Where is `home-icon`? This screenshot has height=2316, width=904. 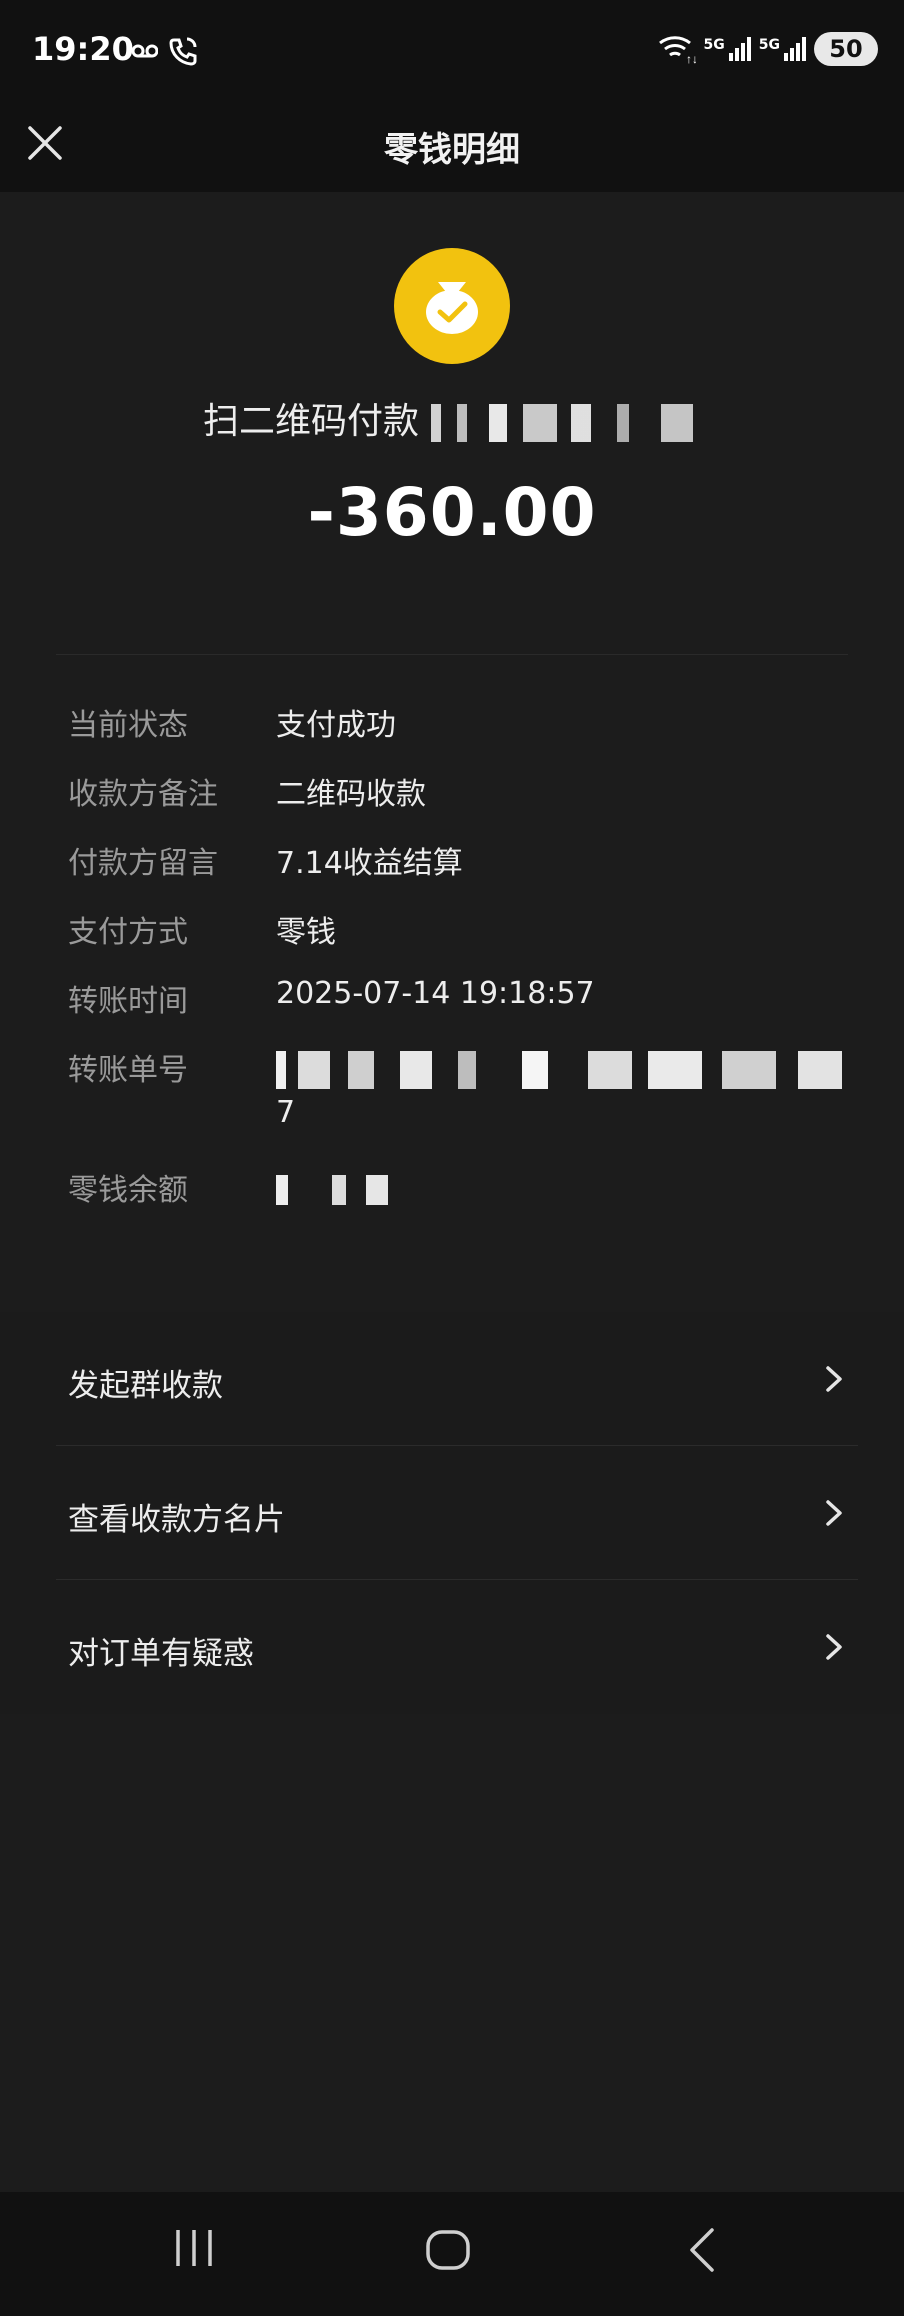 home-icon is located at coordinates (448, 2250).